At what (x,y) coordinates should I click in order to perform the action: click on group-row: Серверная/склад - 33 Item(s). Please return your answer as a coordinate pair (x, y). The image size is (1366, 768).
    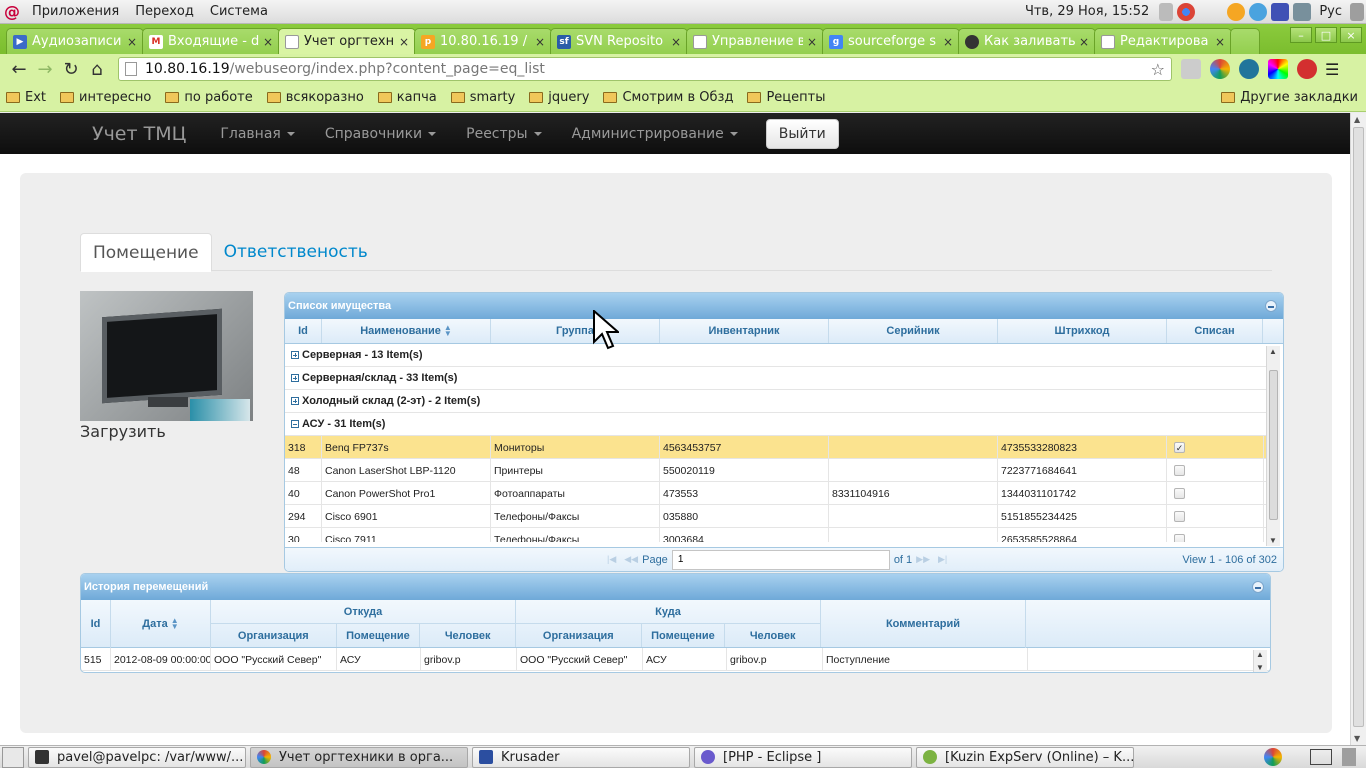
    Looking at the image, I should click on (775, 378).